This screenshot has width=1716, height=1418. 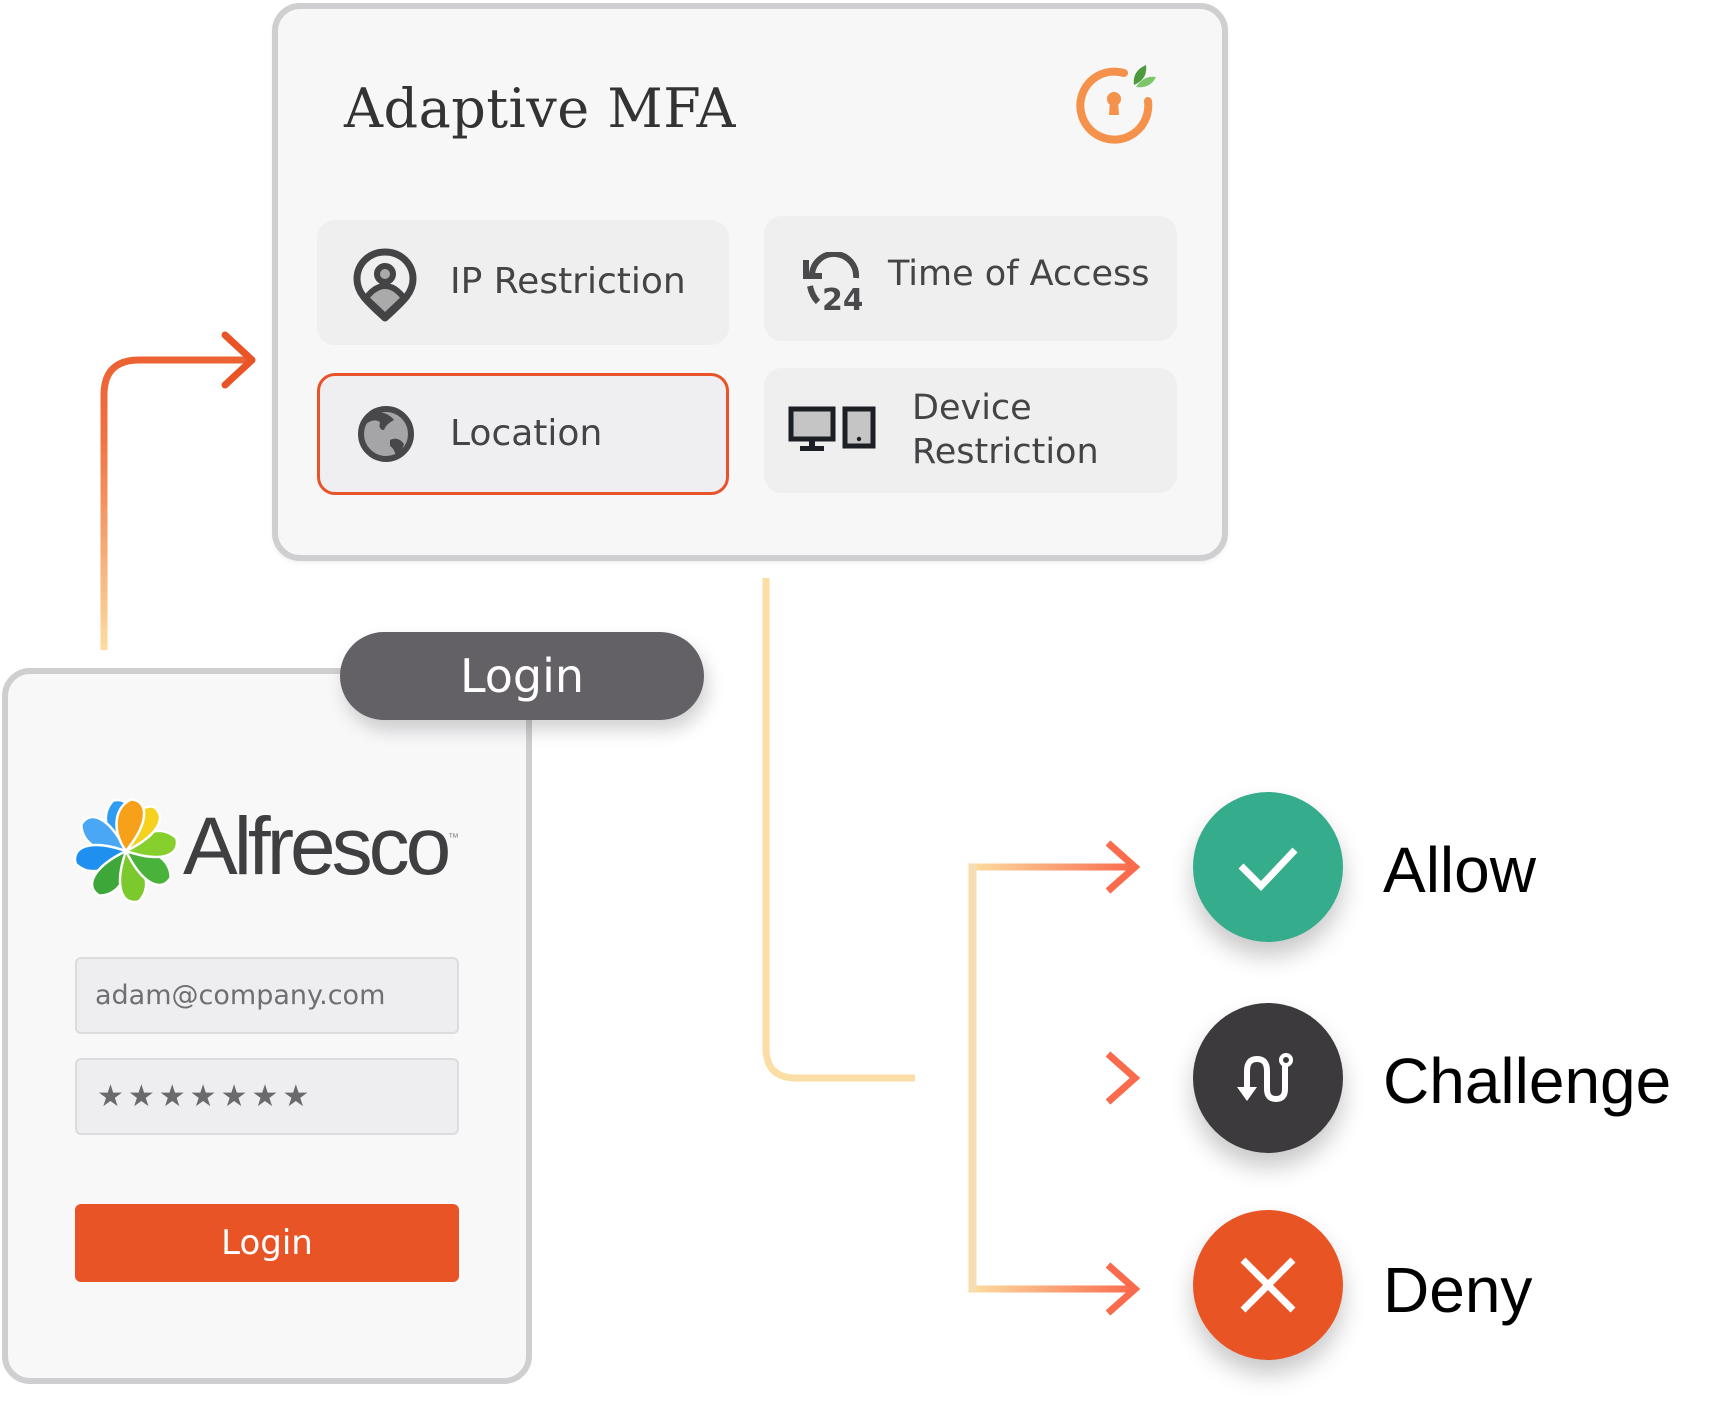 What do you see at coordinates (175, 503) in the screenshot?
I see `connector-login-to-mfa` at bounding box center [175, 503].